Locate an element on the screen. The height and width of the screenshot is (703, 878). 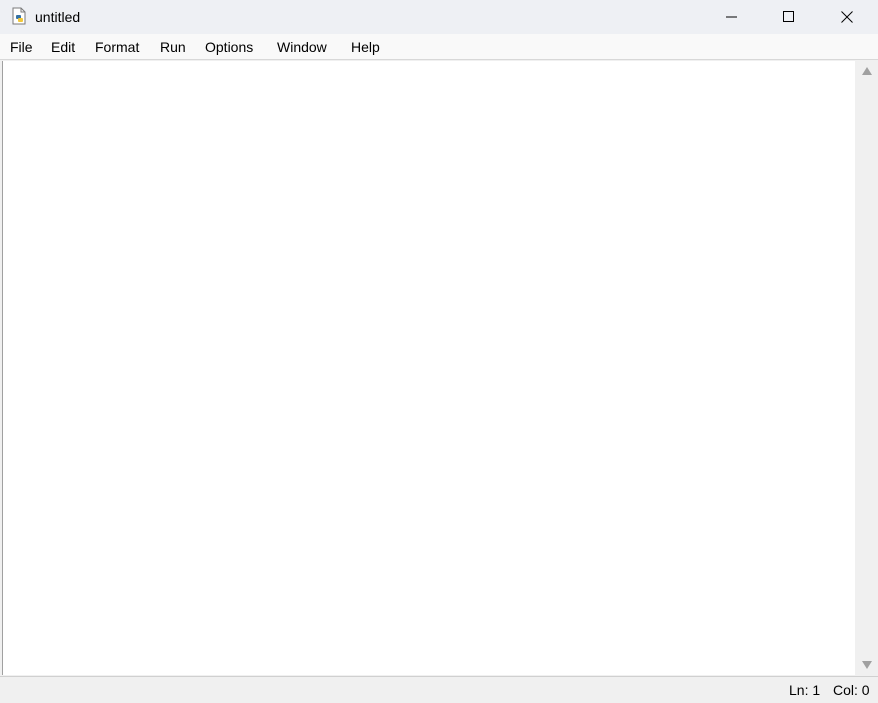
close-button is located at coordinates (847, 16).